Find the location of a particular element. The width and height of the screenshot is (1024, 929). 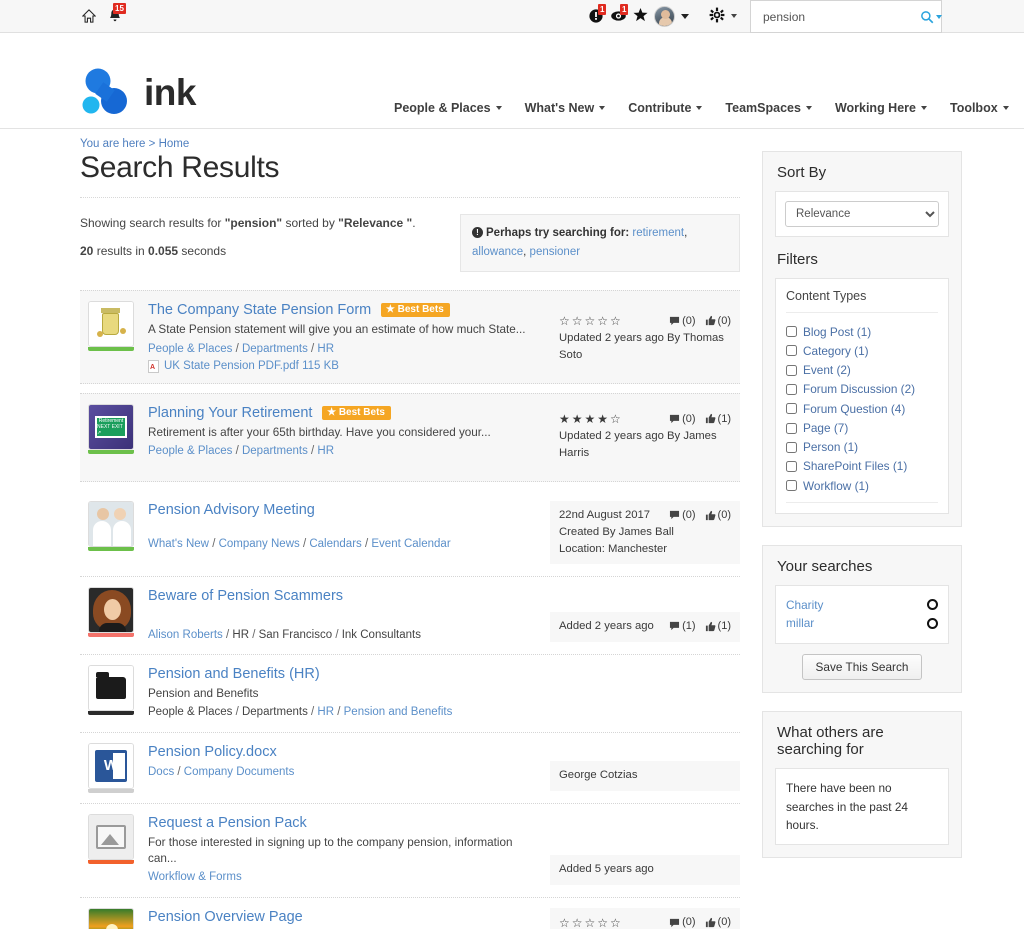

result-title-link: Pension Policy.docx is located at coordinates (212, 752).